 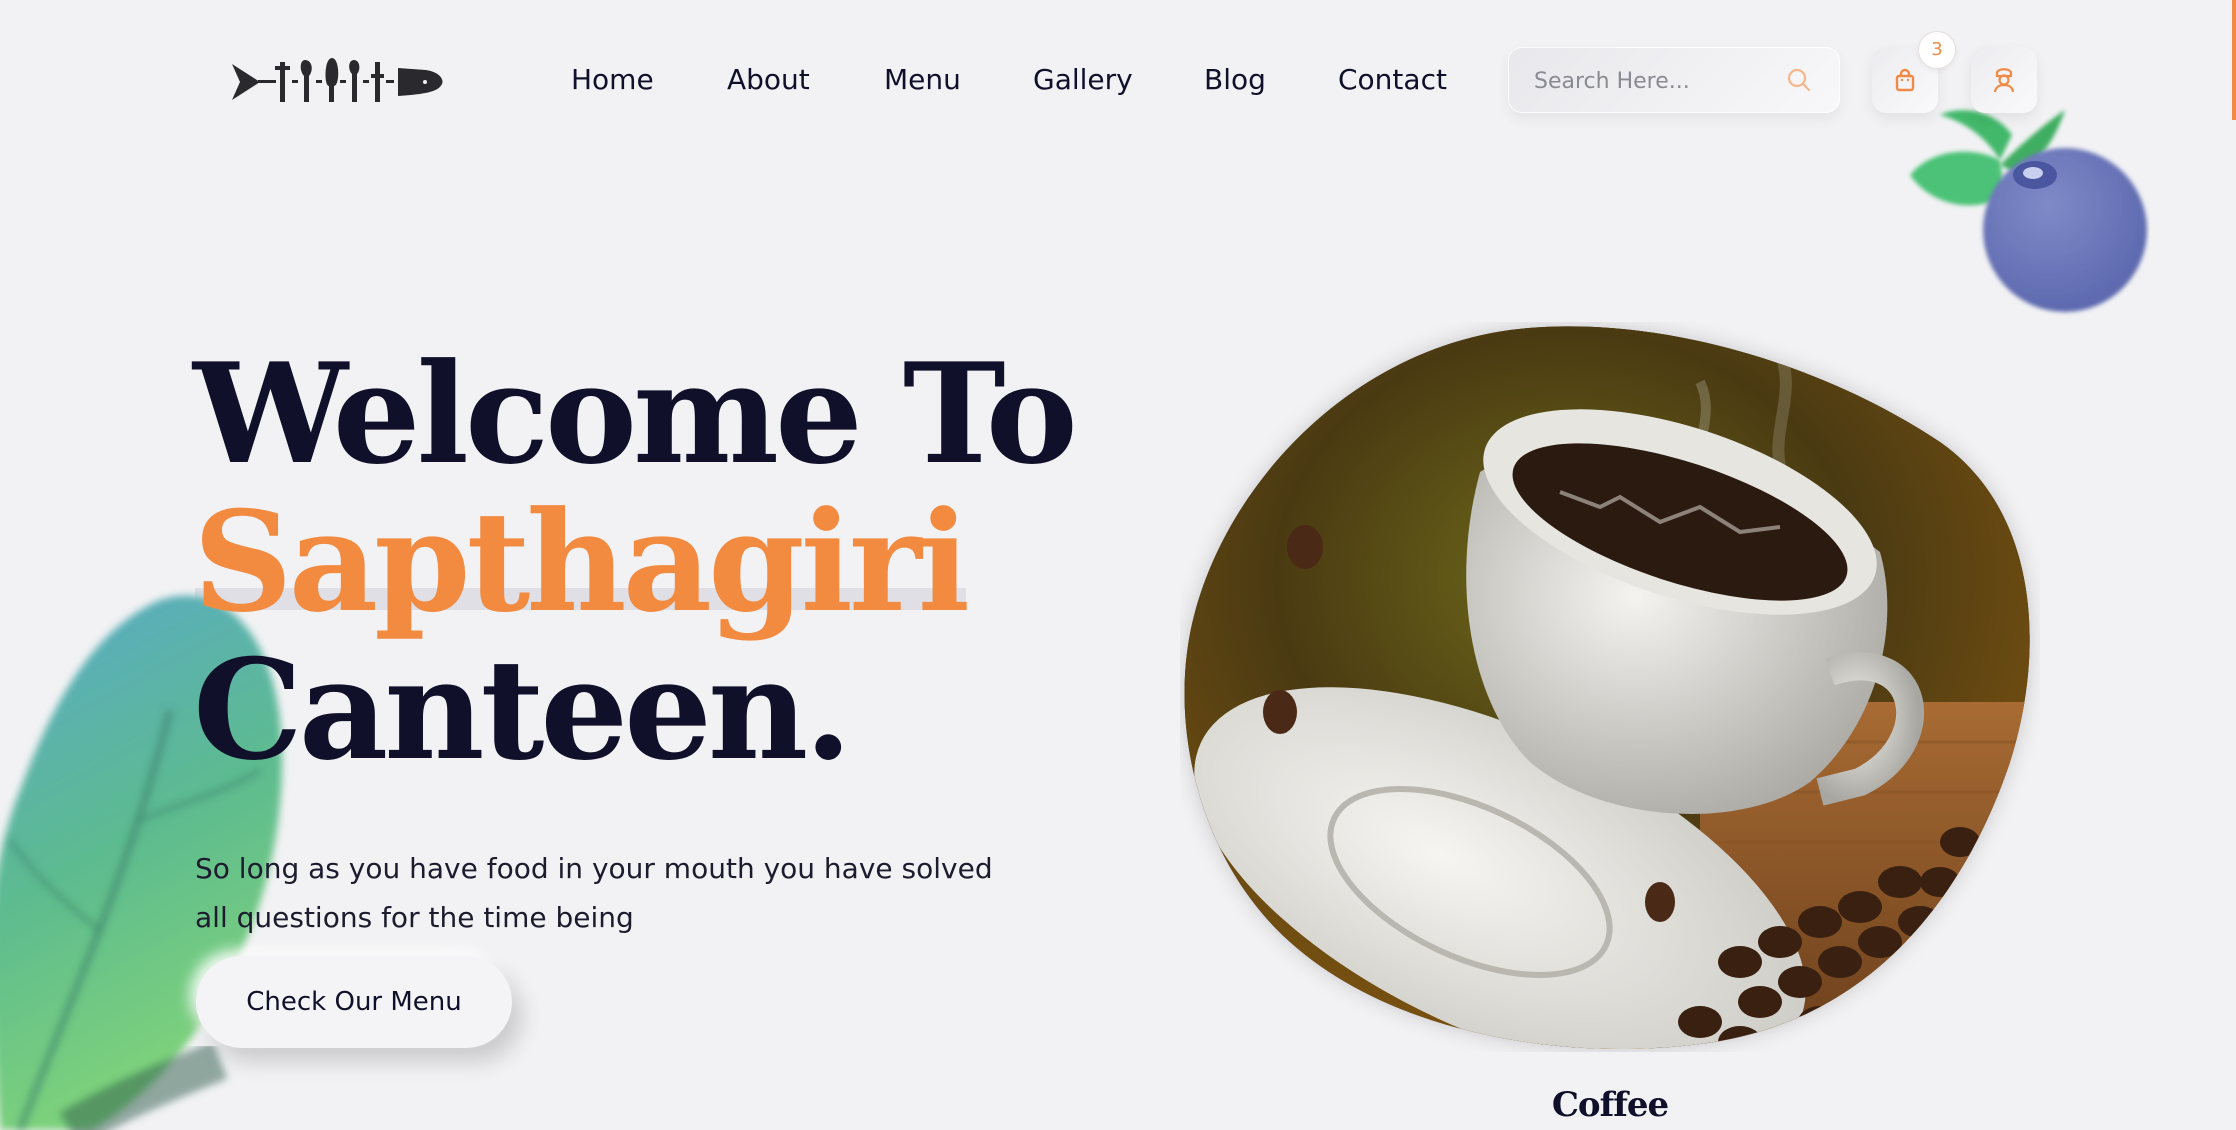 What do you see at coordinates (354, 1002) in the screenshot?
I see `check-menu-button: Check Our Menu` at bounding box center [354, 1002].